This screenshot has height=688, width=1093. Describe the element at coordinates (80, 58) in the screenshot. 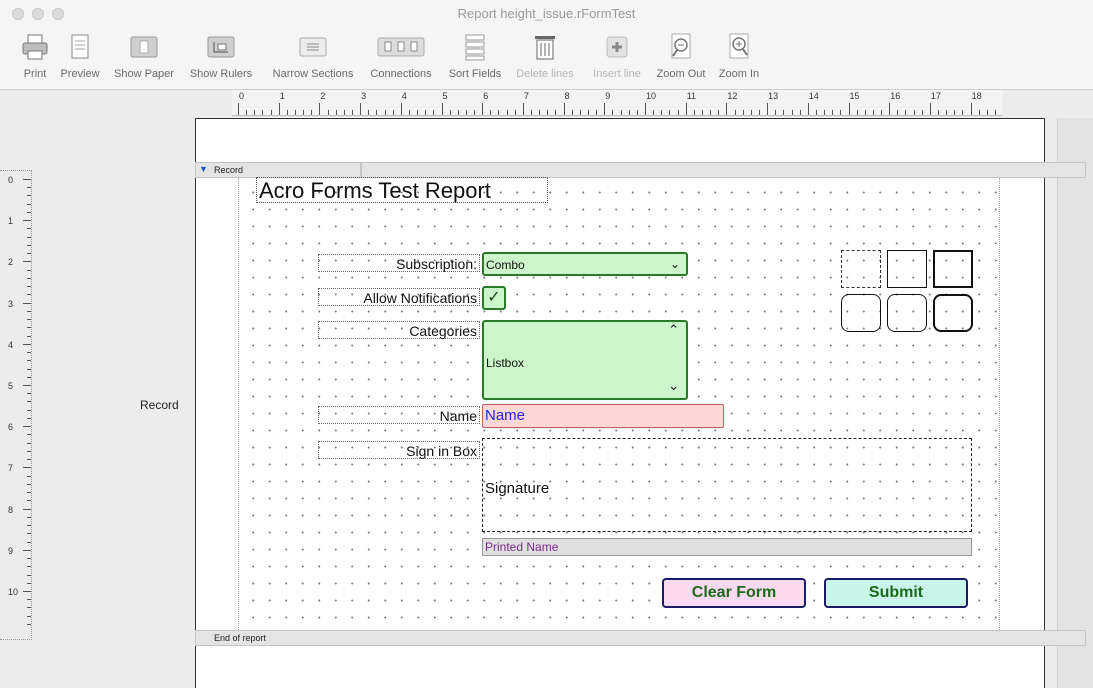

I see `preview-button: Preview` at that location.